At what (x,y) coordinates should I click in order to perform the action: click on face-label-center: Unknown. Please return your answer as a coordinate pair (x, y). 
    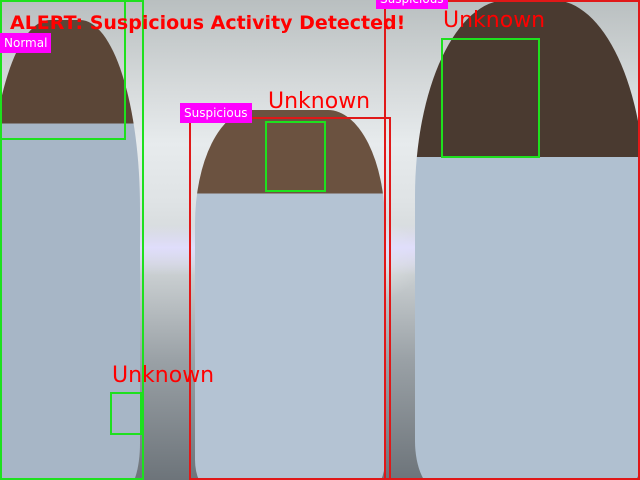
    Looking at the image, I should click on (319, 101).